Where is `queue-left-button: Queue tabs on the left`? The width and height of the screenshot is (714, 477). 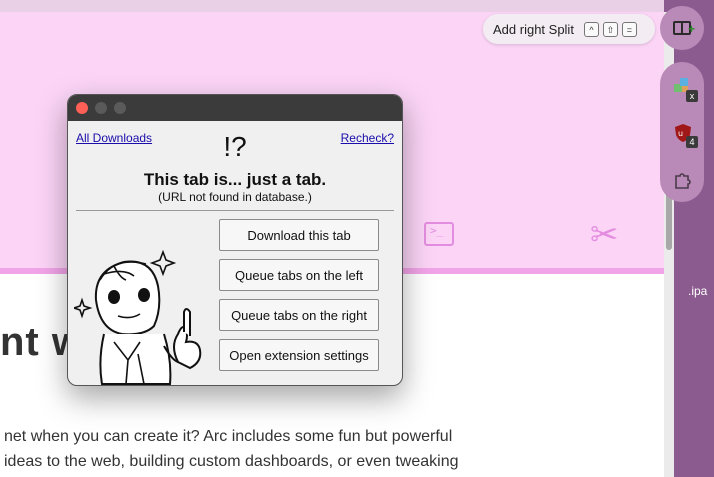
queue-left-button: Queue tabs on the left is located at coordinates (299, 275).